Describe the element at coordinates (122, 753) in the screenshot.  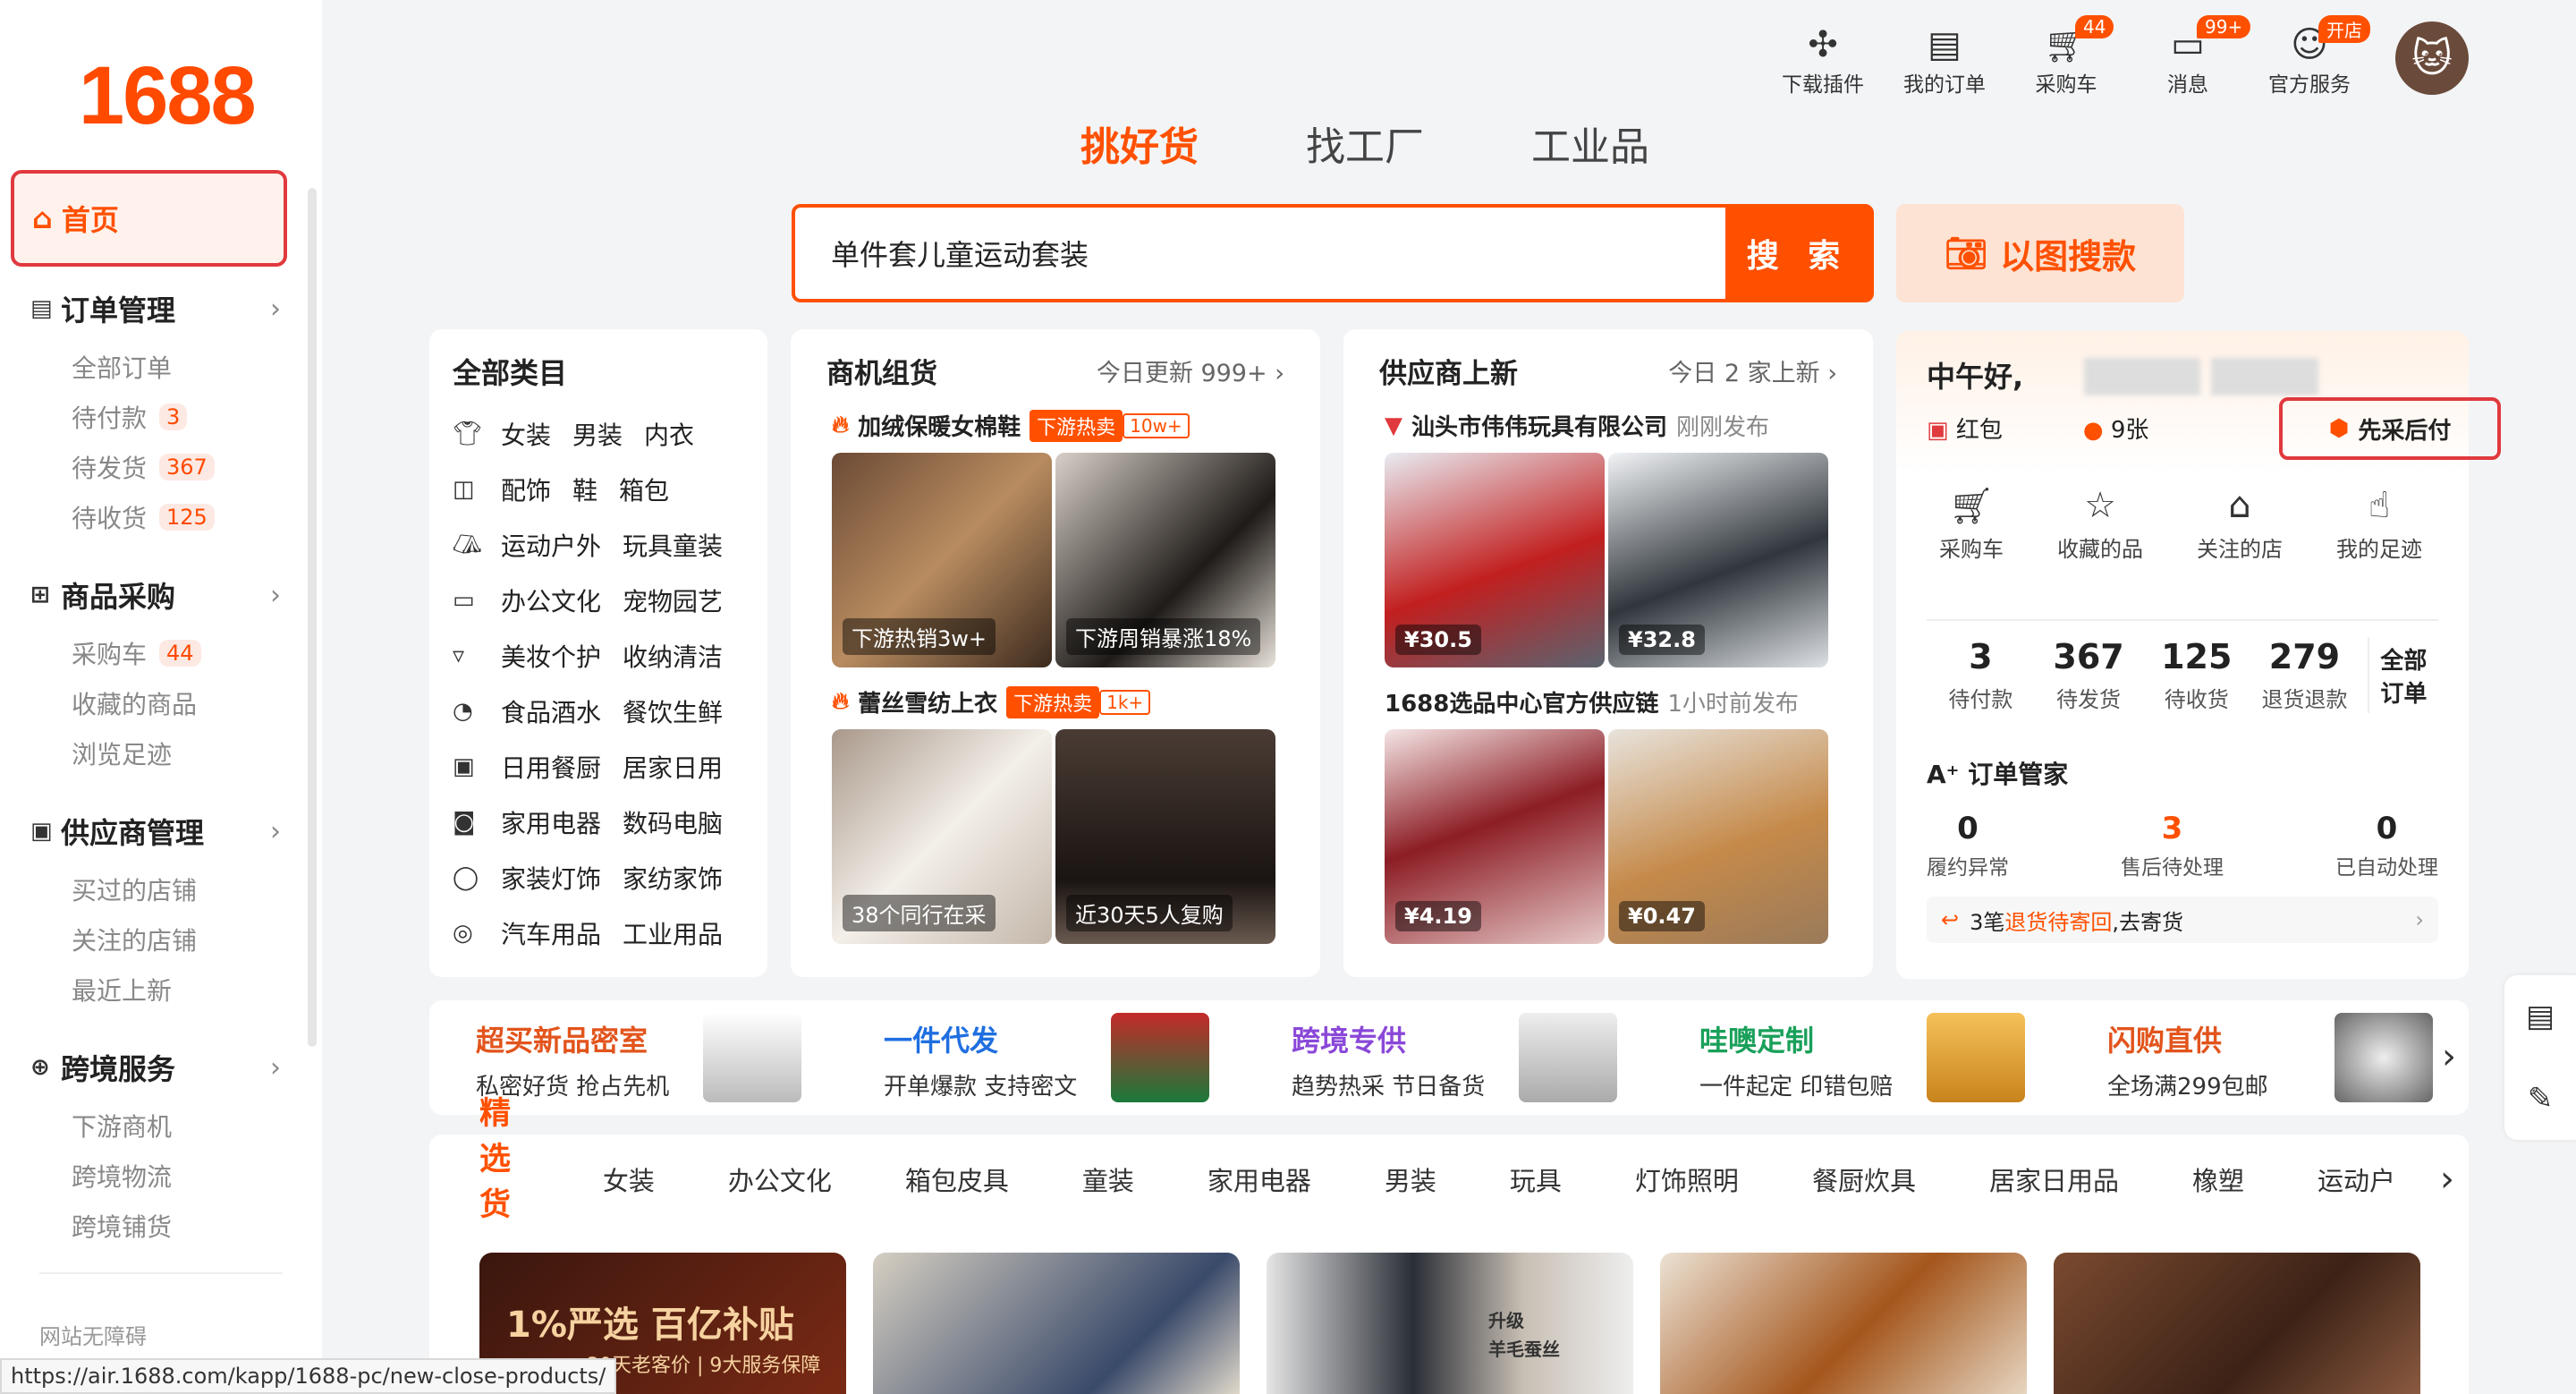
I see `sidebar-item-history: 浏览足迹` at that location.